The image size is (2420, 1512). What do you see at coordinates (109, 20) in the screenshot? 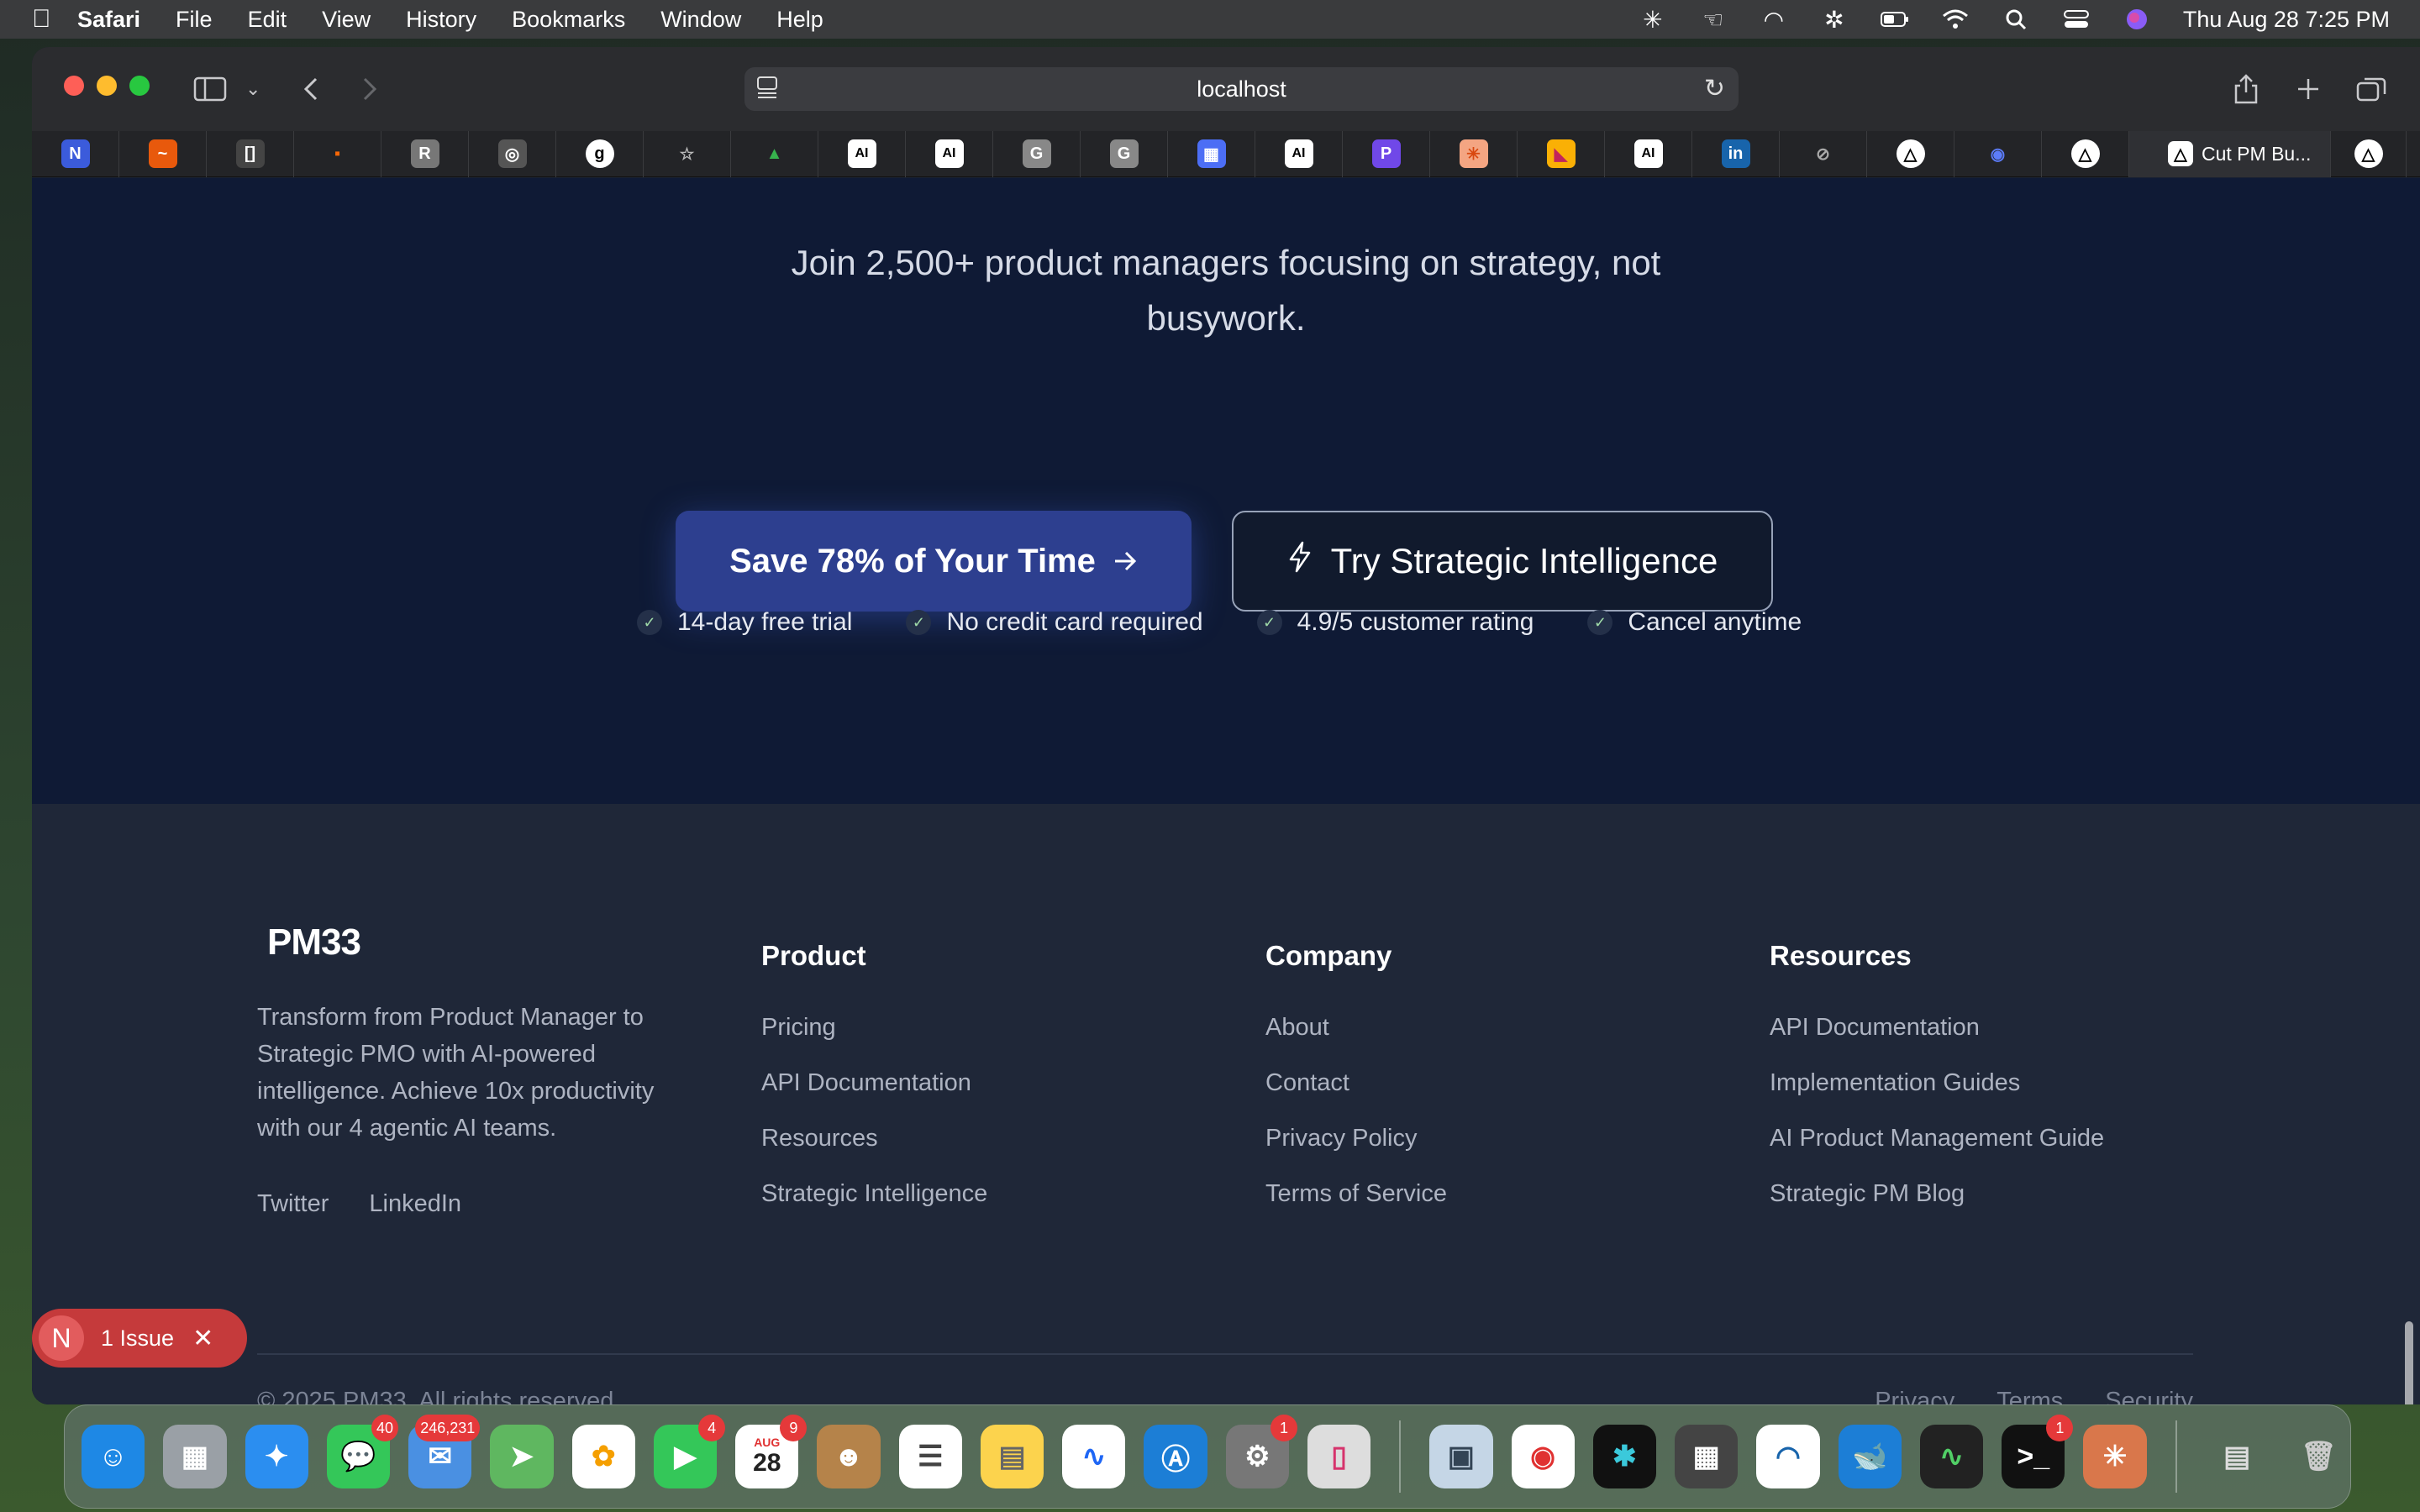
I see `menu-safari: Safari` at bounding box center [109, 20].